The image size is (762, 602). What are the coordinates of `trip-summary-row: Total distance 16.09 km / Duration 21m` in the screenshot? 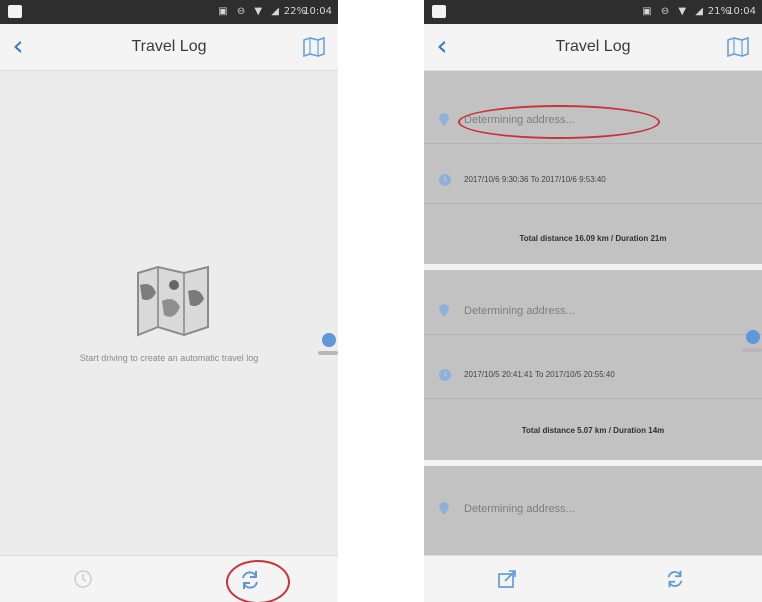 It's located at (593, 240).